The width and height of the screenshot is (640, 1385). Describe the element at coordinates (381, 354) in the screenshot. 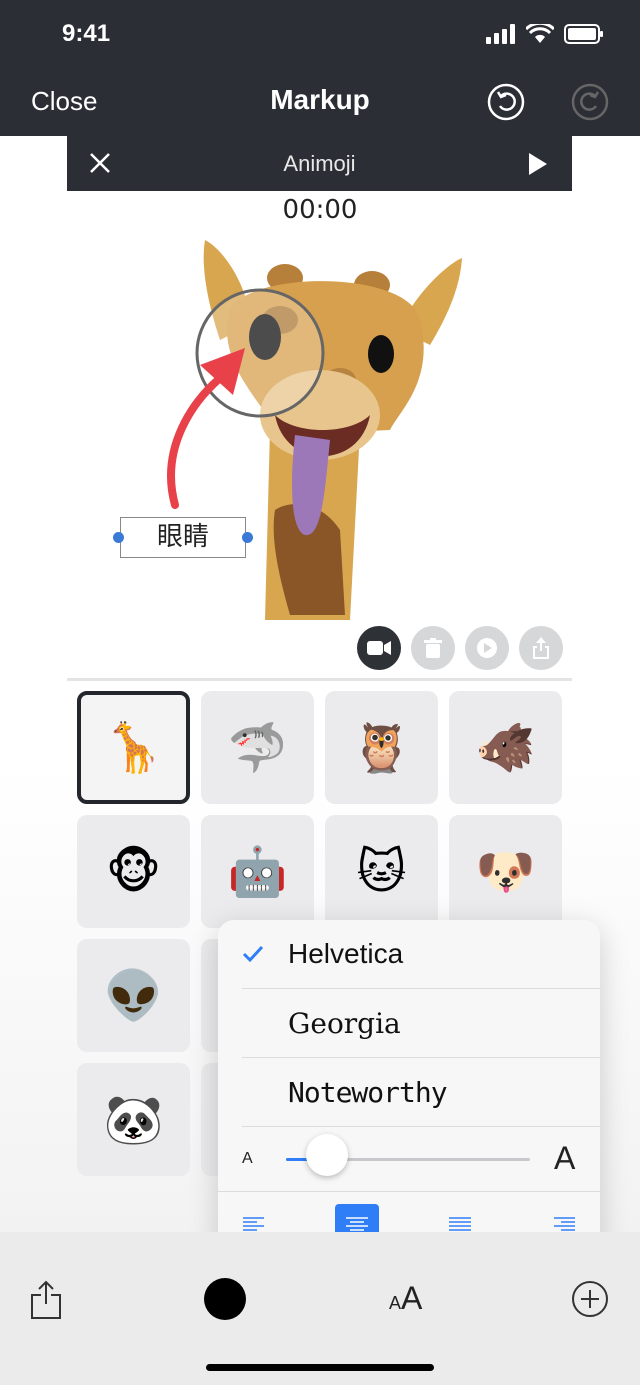

I see `giraffe-eye-right` at that location.